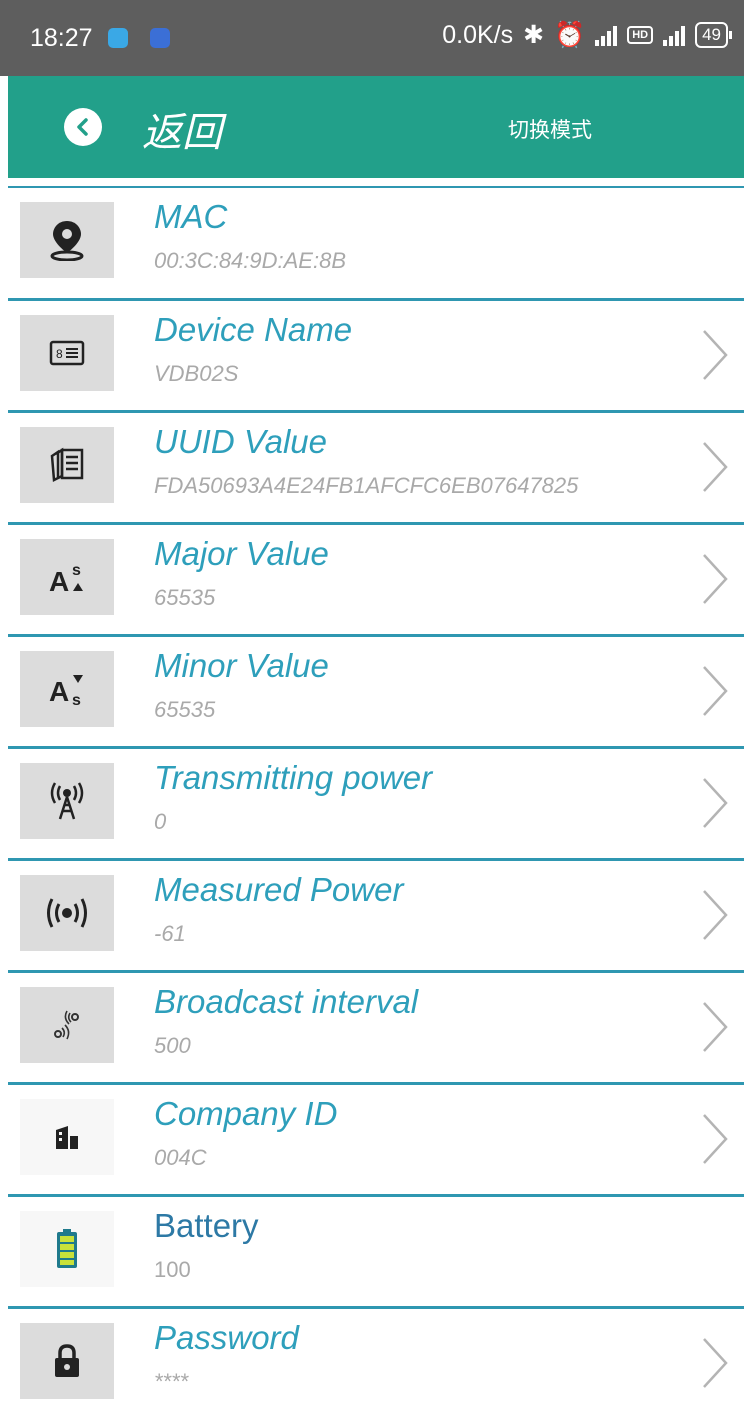  What do you see at coordinates (570, 34) in the screenshot?
I see `alarm-icon: ⏰` at bounding box center [570, 34].